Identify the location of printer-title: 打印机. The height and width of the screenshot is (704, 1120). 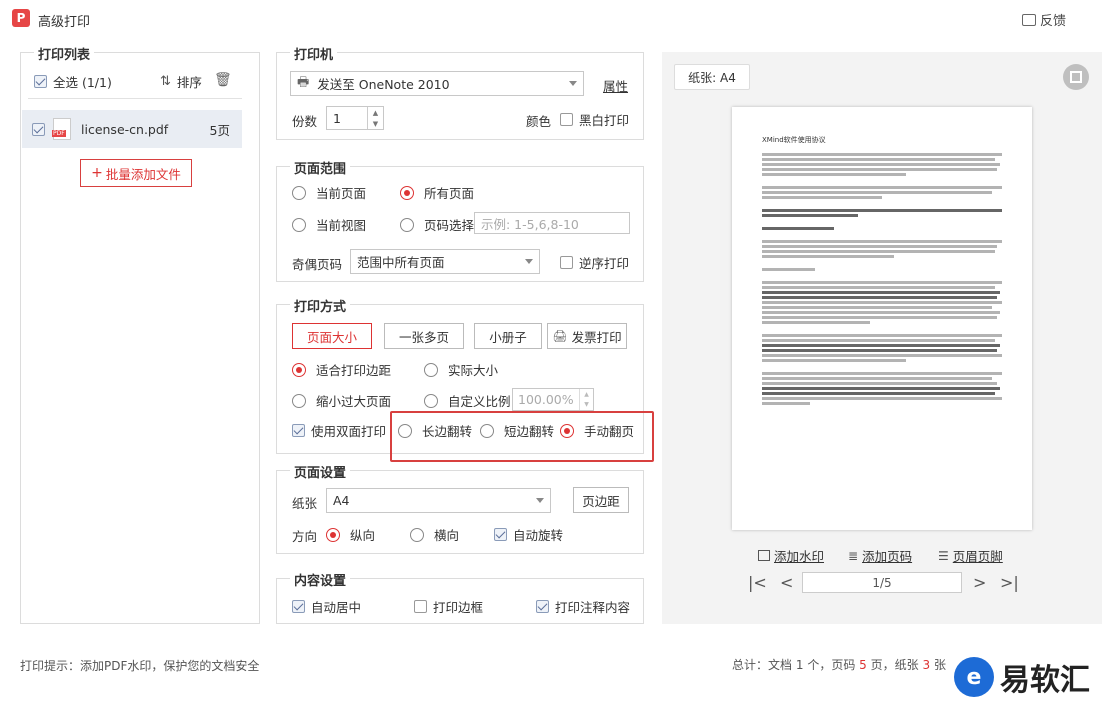
(314, 53).